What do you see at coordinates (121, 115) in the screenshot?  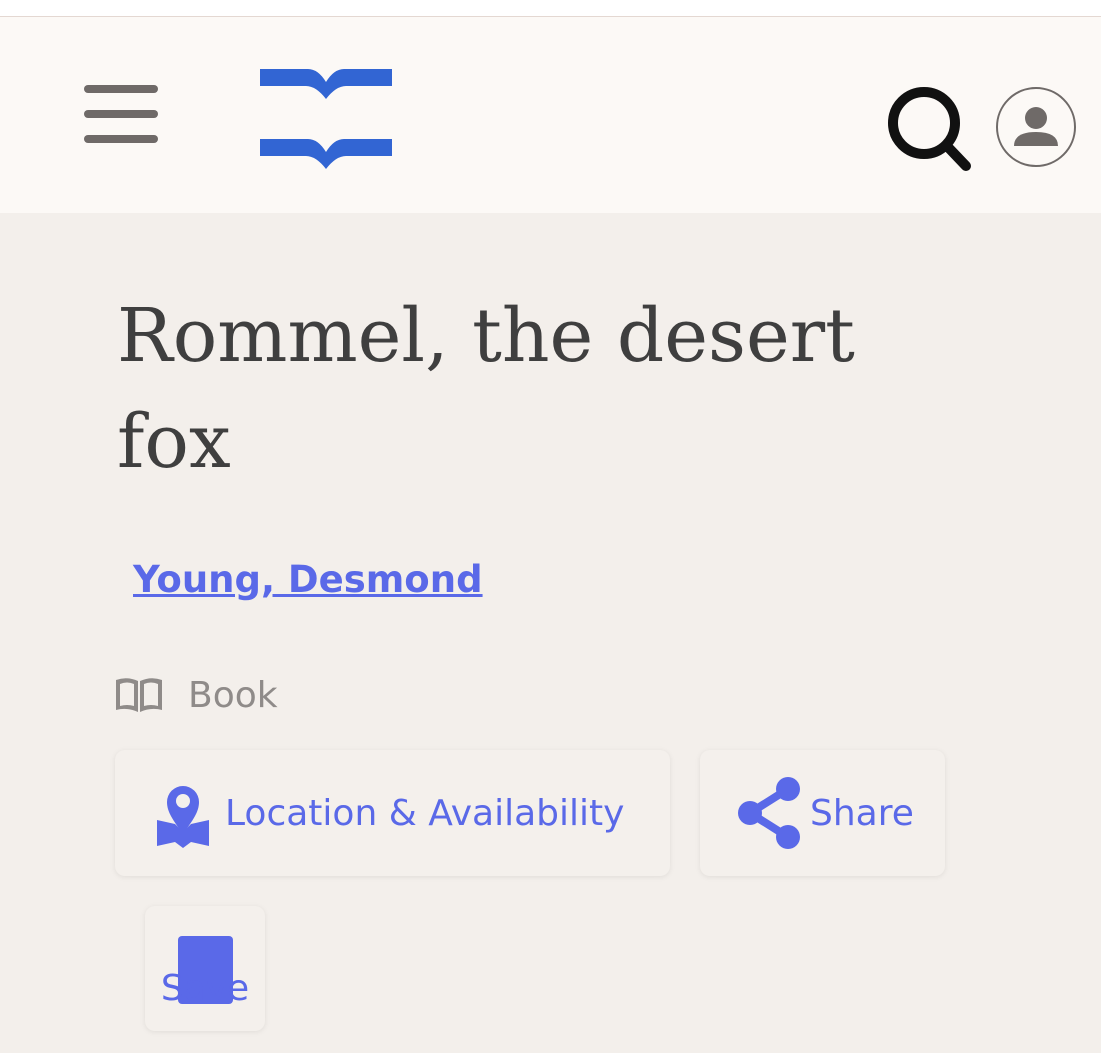 I see `hamburger-menu-icon` at bounding box center [121, 115].